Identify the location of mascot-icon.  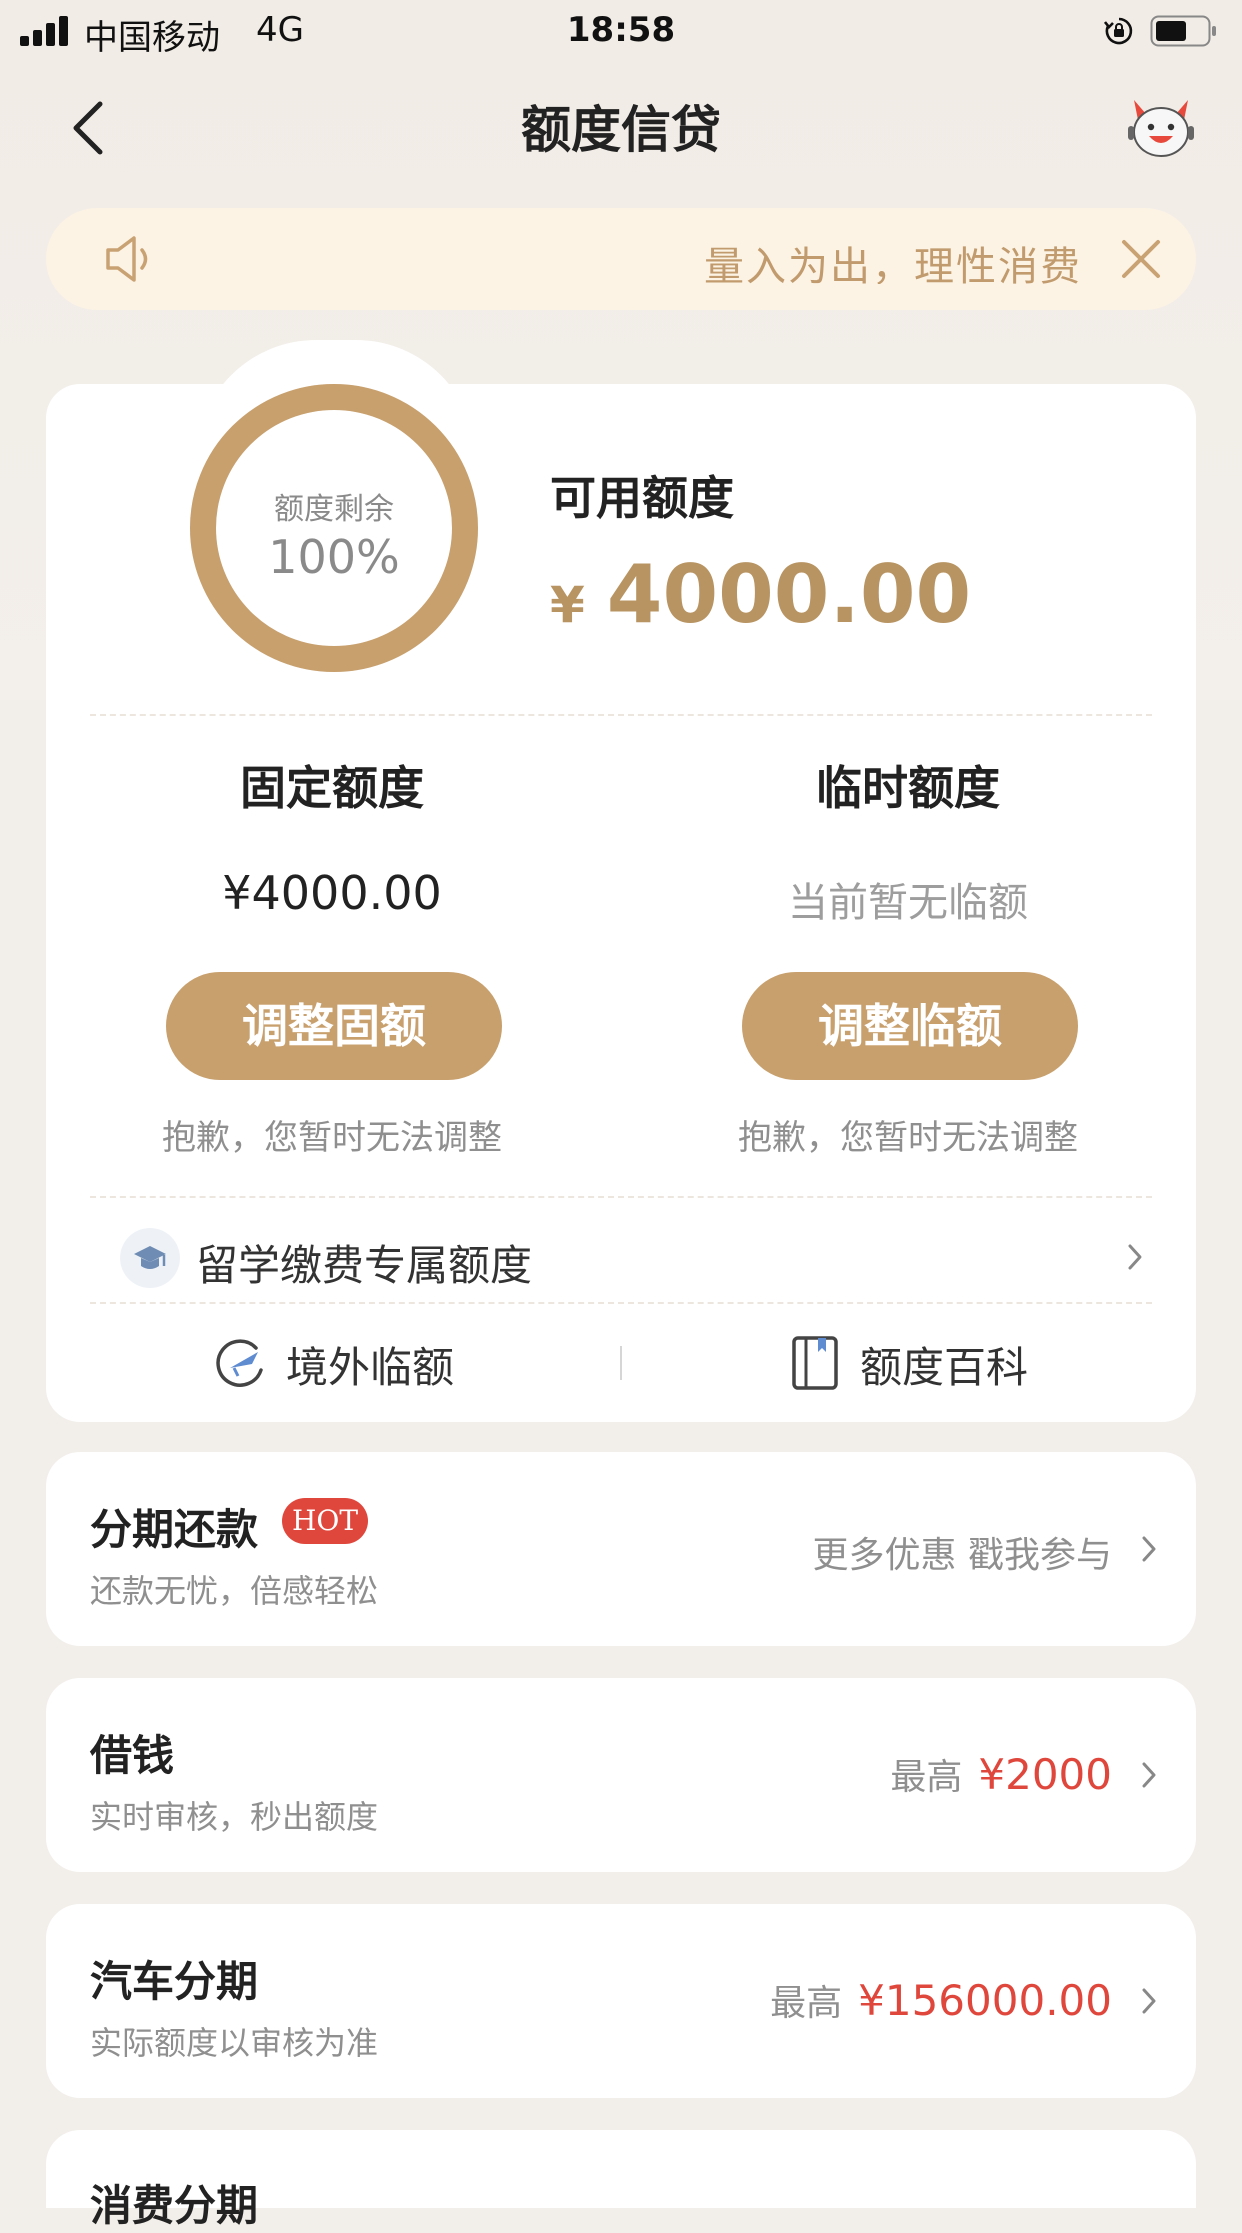
(1161, 127).